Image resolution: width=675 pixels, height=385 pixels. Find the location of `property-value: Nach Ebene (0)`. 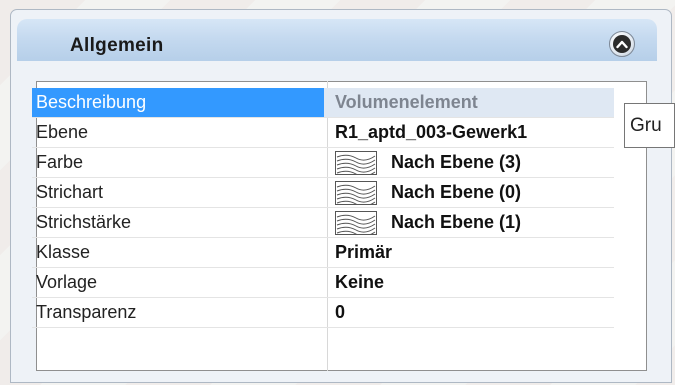

property-value: Nach Ebene (0) is located at coordinates (469, 193).